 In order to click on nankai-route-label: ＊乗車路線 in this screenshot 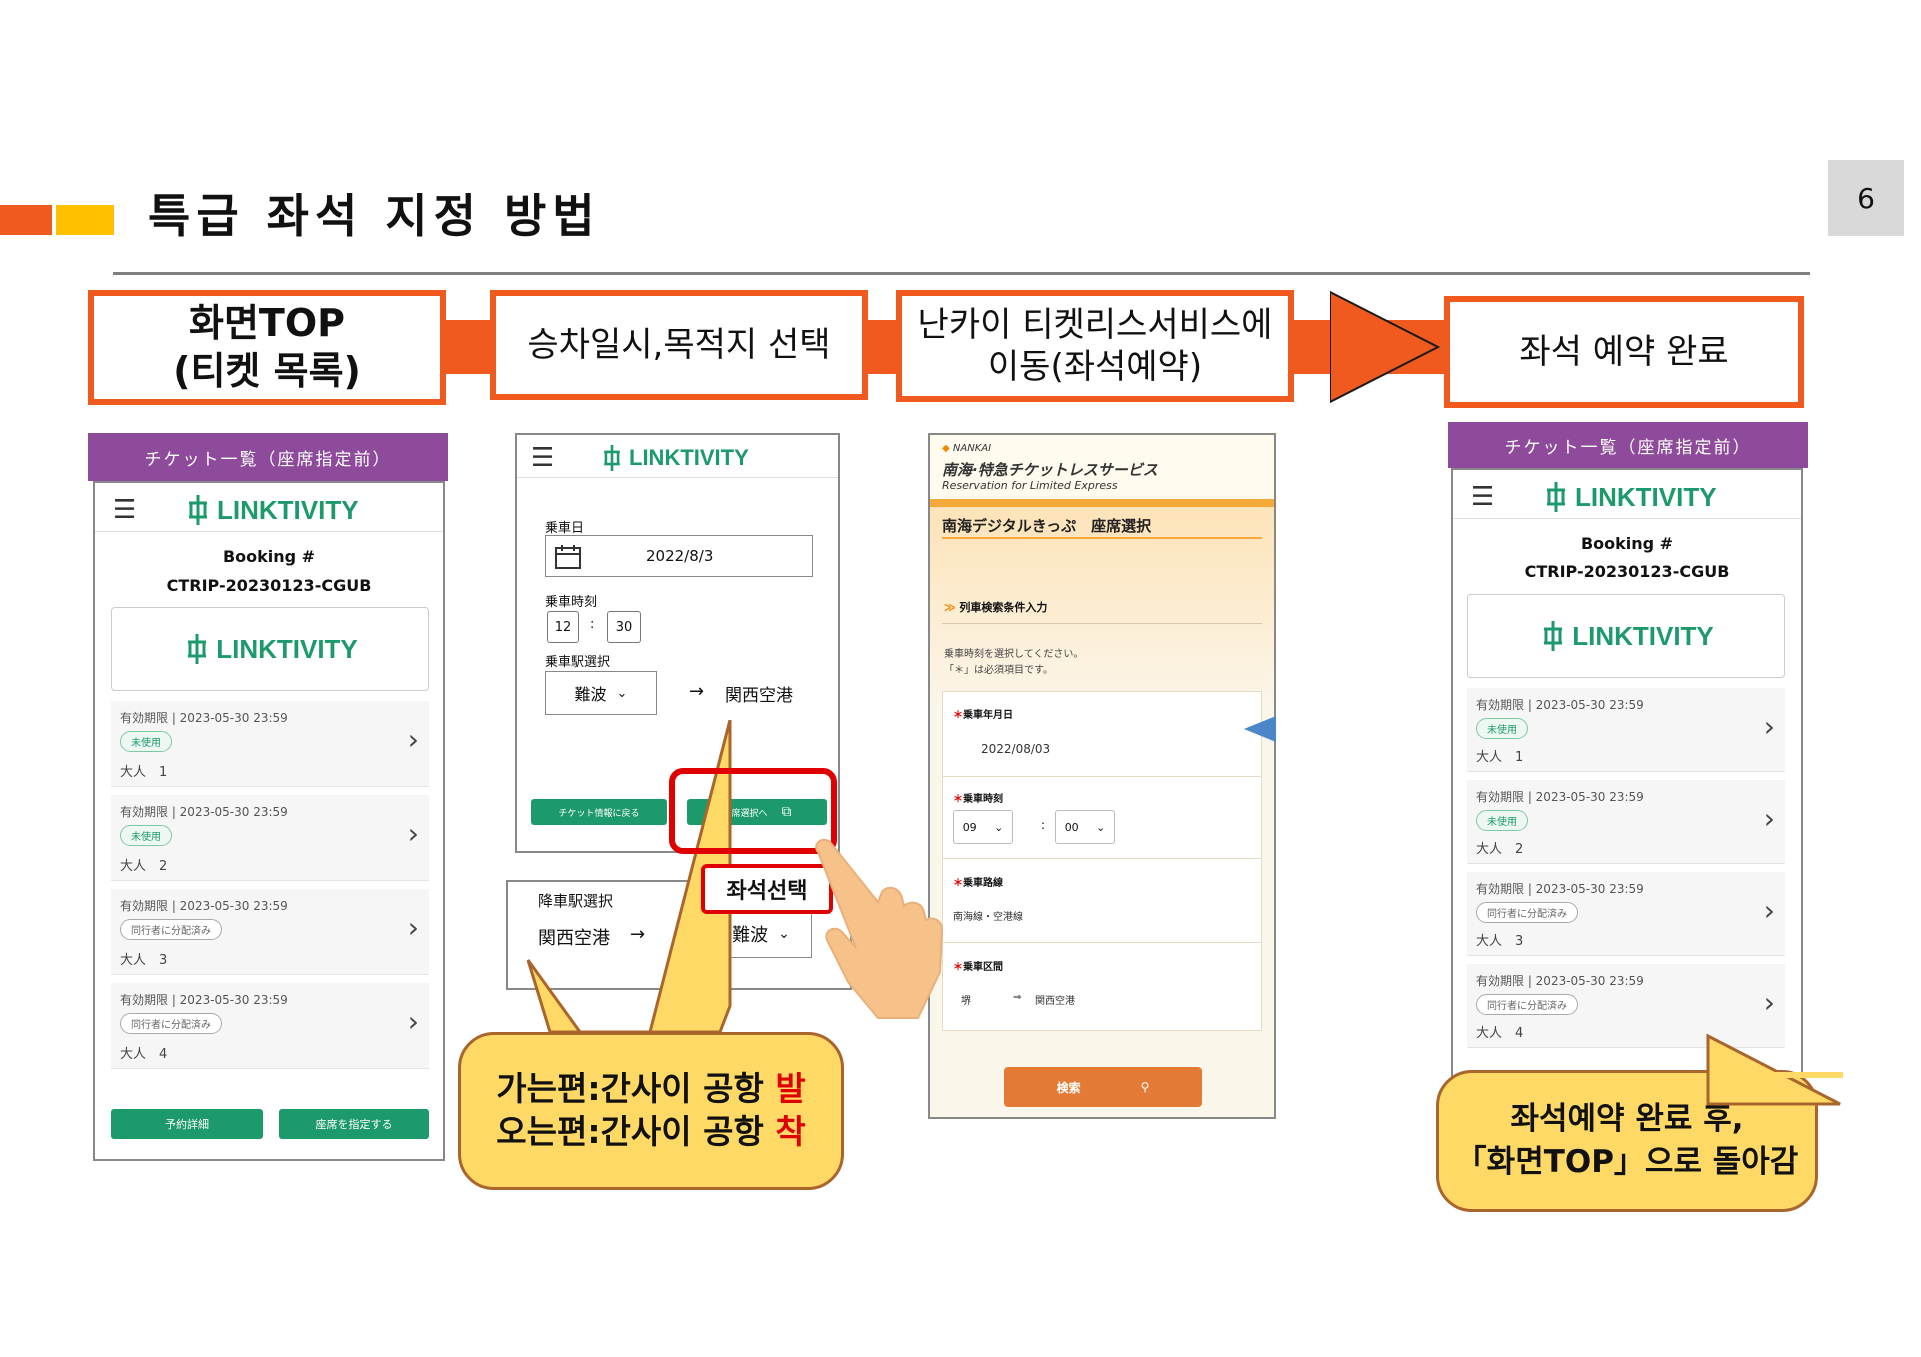, I will do `click(978, 881)`.